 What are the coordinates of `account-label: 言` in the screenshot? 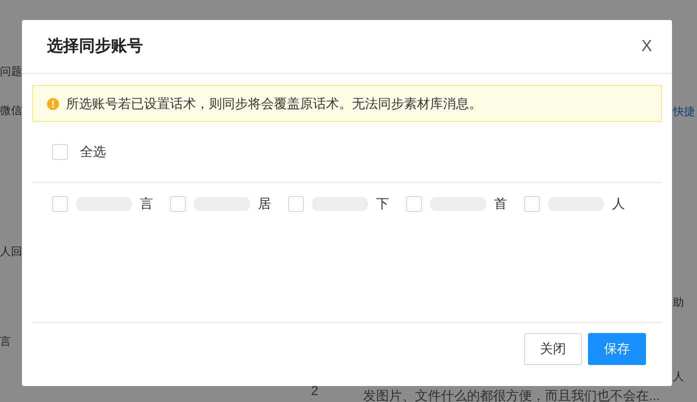 It's located at (146, 204).